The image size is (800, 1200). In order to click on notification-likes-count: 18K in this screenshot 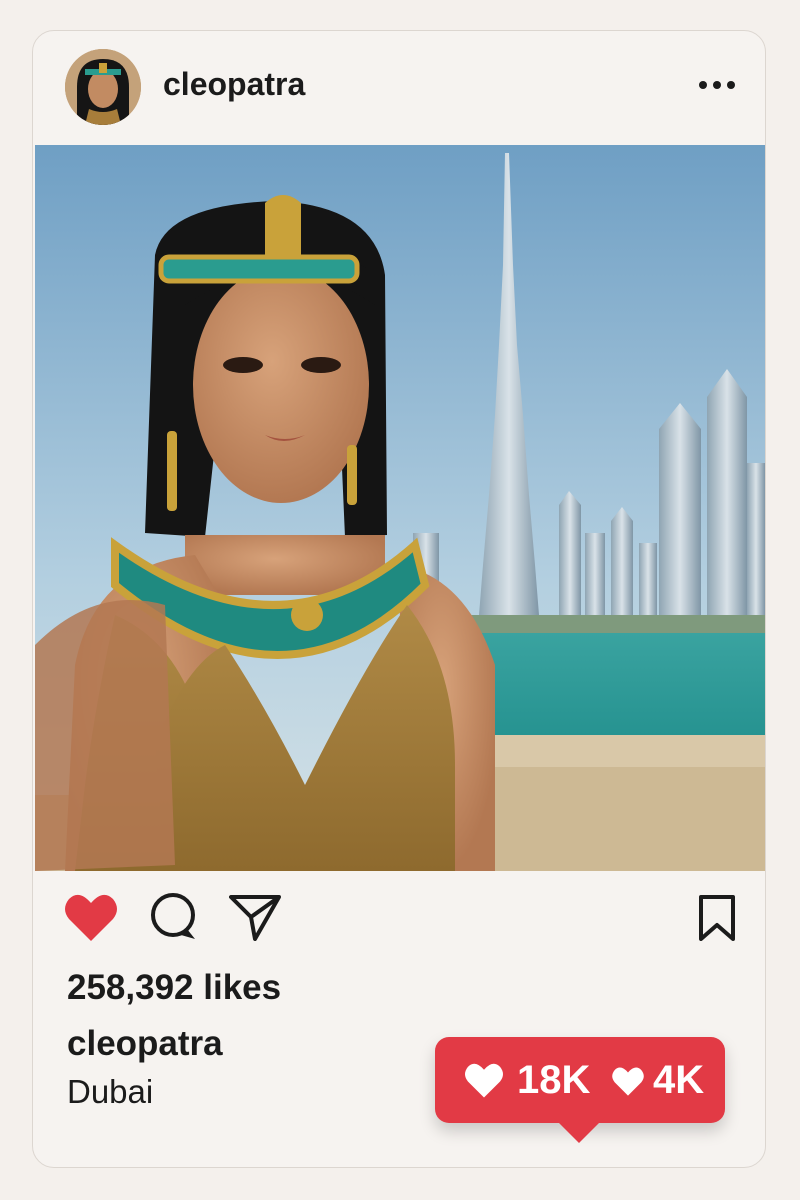, I will do `click(554, 1080)`.